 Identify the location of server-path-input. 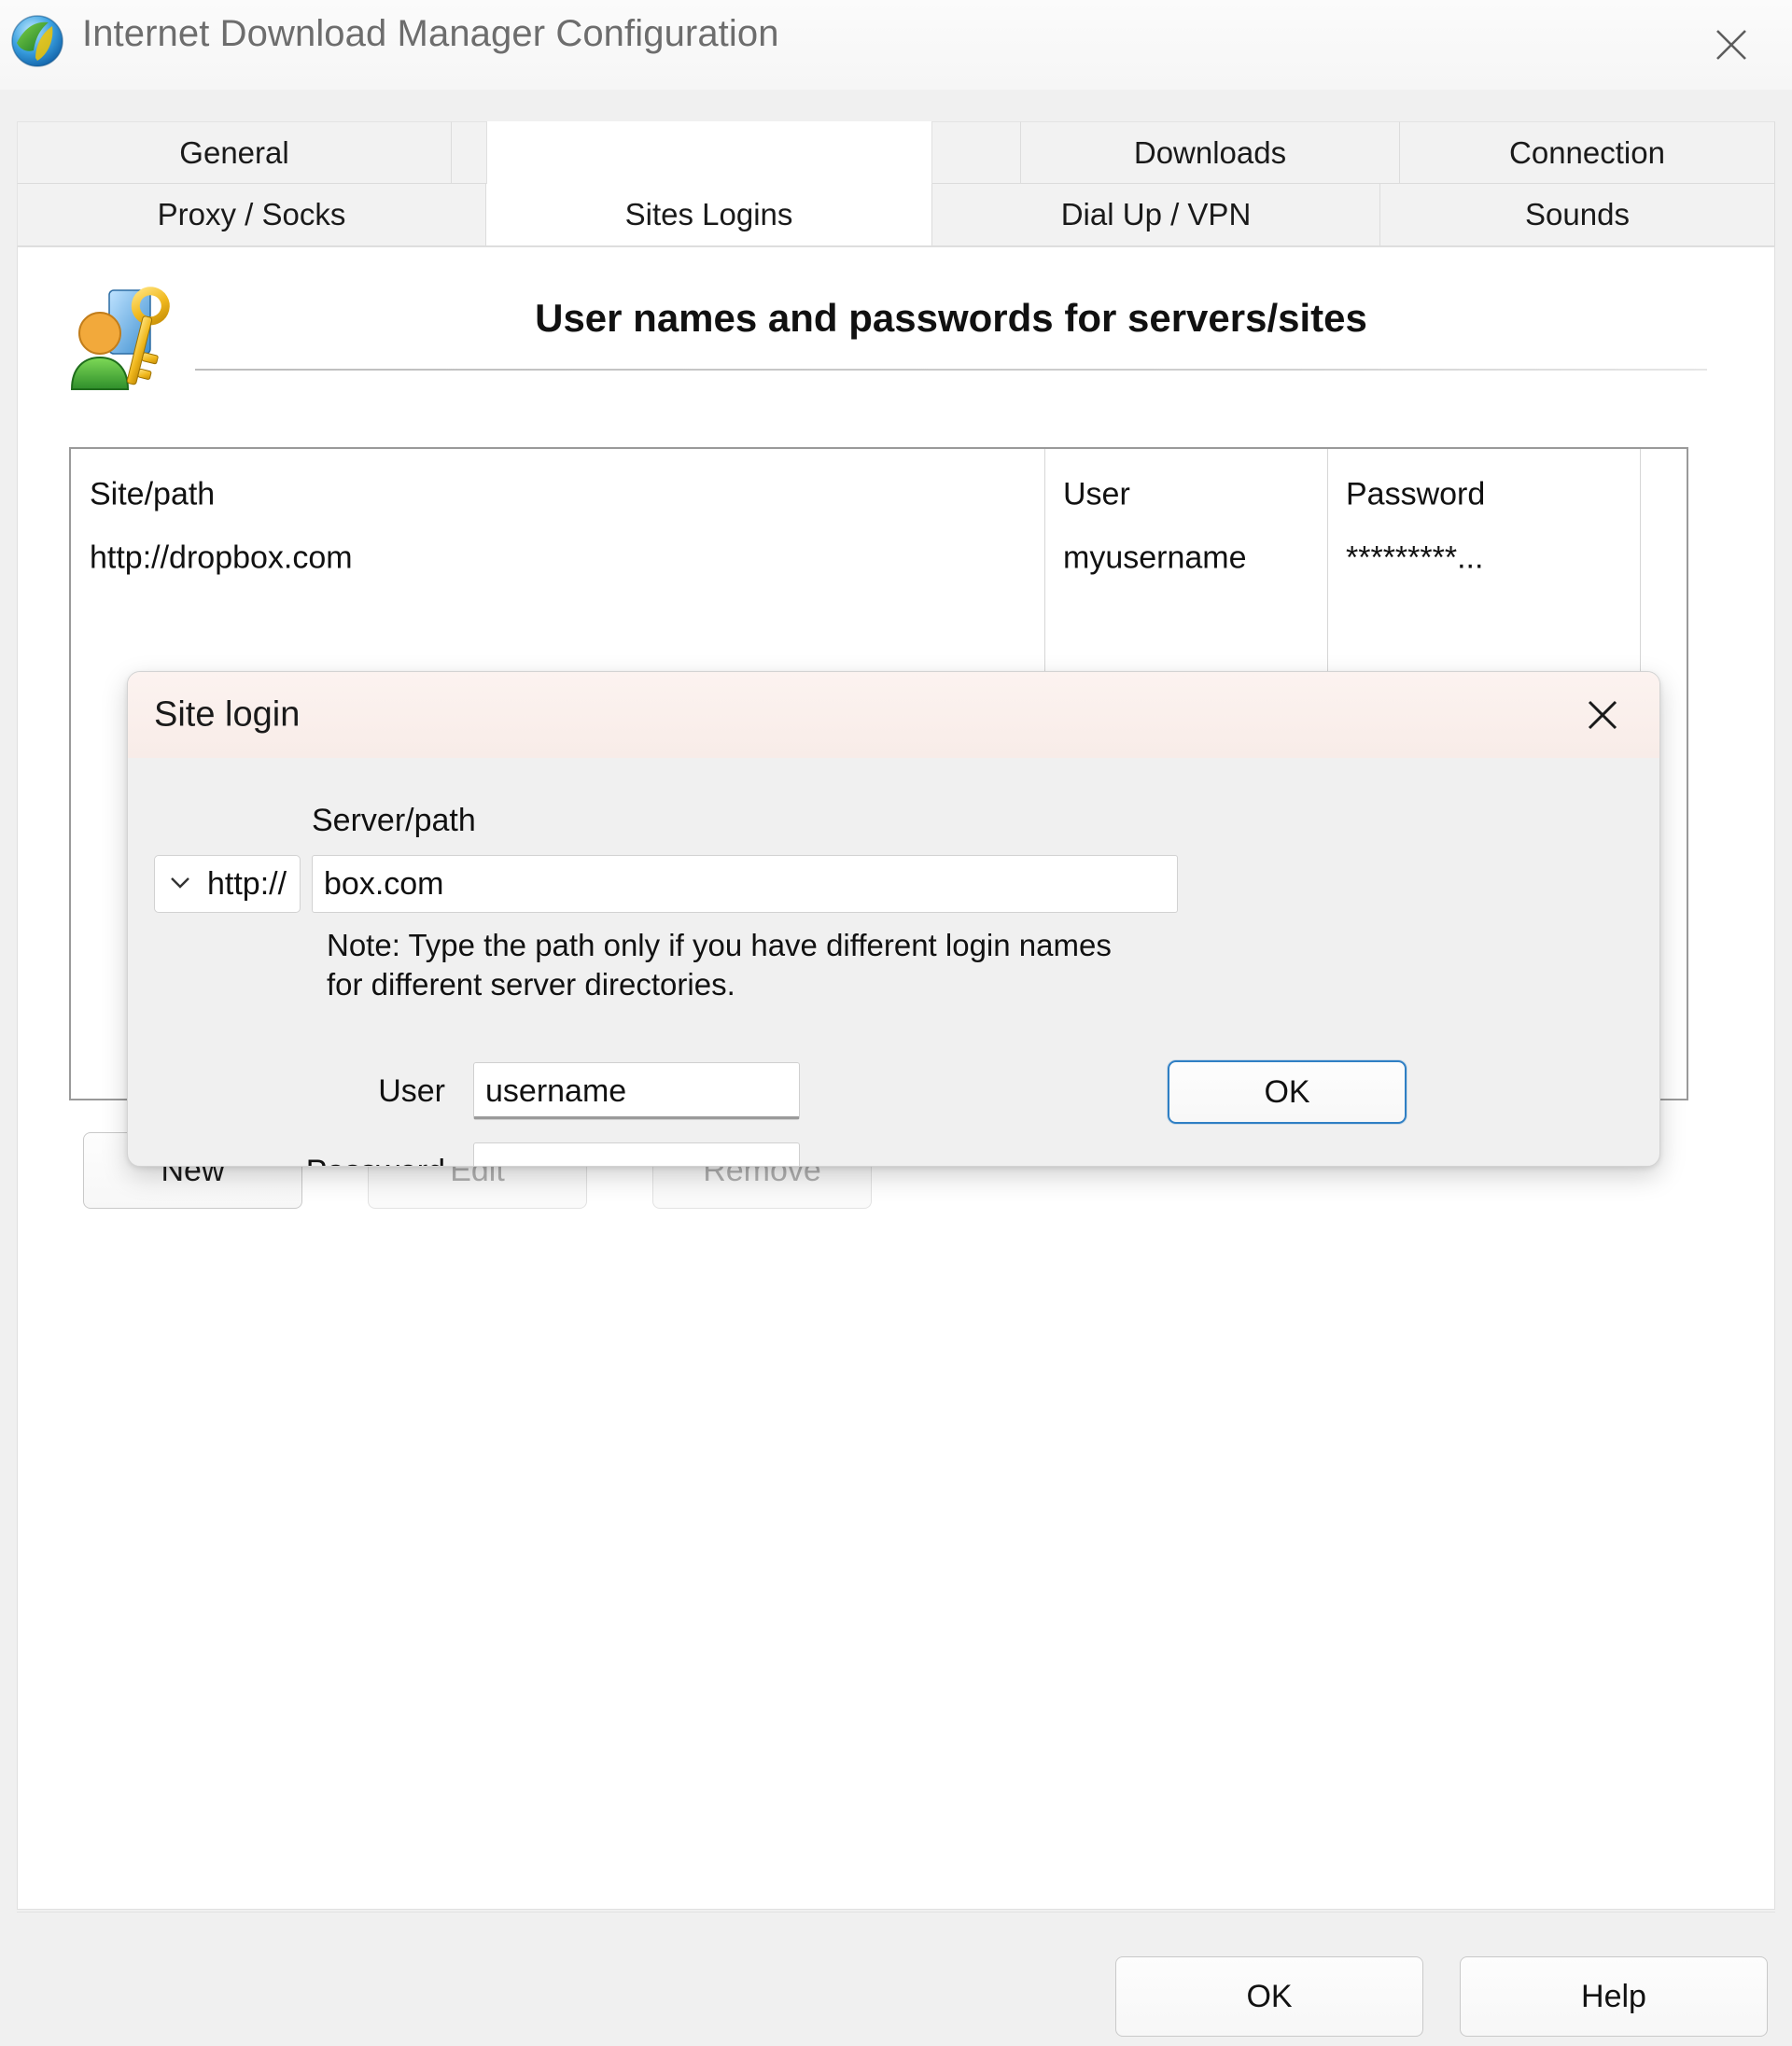
(745, 884).